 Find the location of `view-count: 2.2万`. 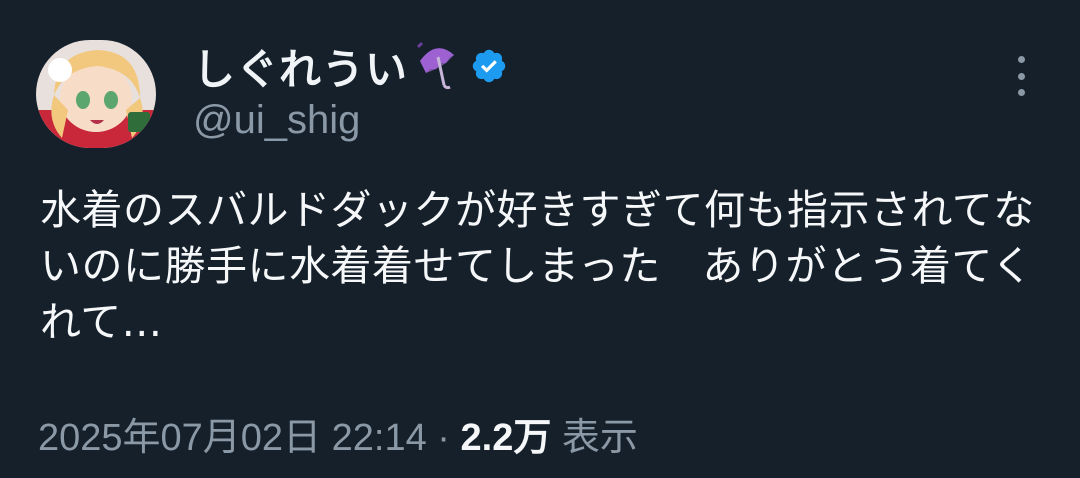

view-count: 2.2万 is located at coordinates (506, 438).